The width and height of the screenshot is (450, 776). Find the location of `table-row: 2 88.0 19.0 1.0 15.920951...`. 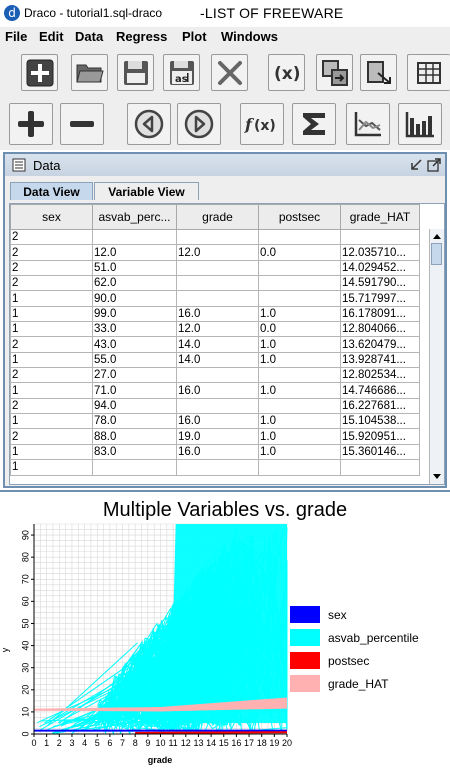

table-row: 2 88.0 19.0 1.0 15.920951... is located at coordinates (215, 436).